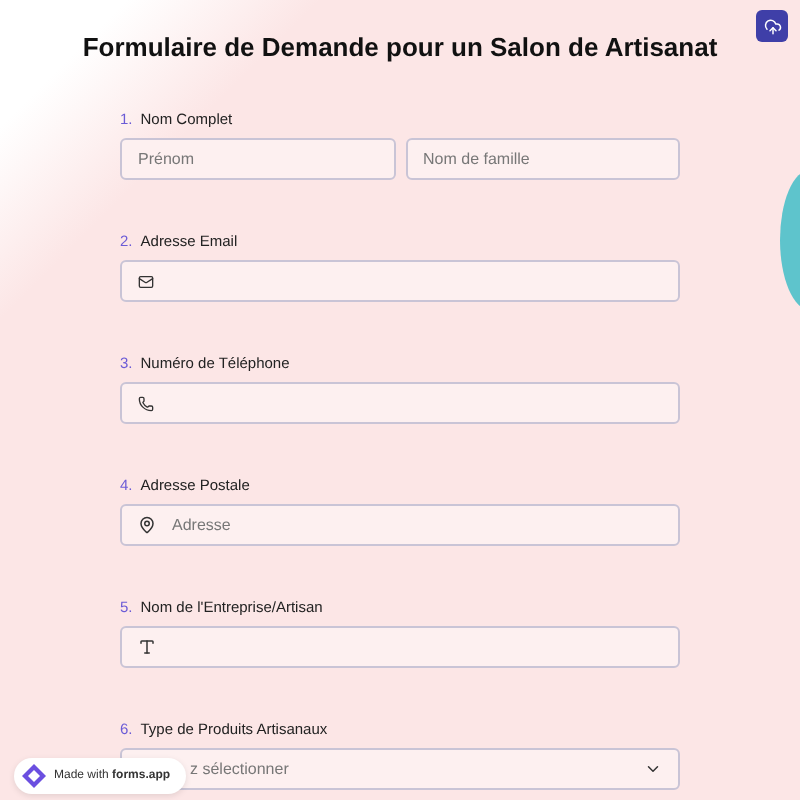 The image size is (800, 800). Describe the element at coordinates (400, 46) in the screenshot. I see `form-title: Formulaire de Demande pour un Salon de Artisanat` at that location.